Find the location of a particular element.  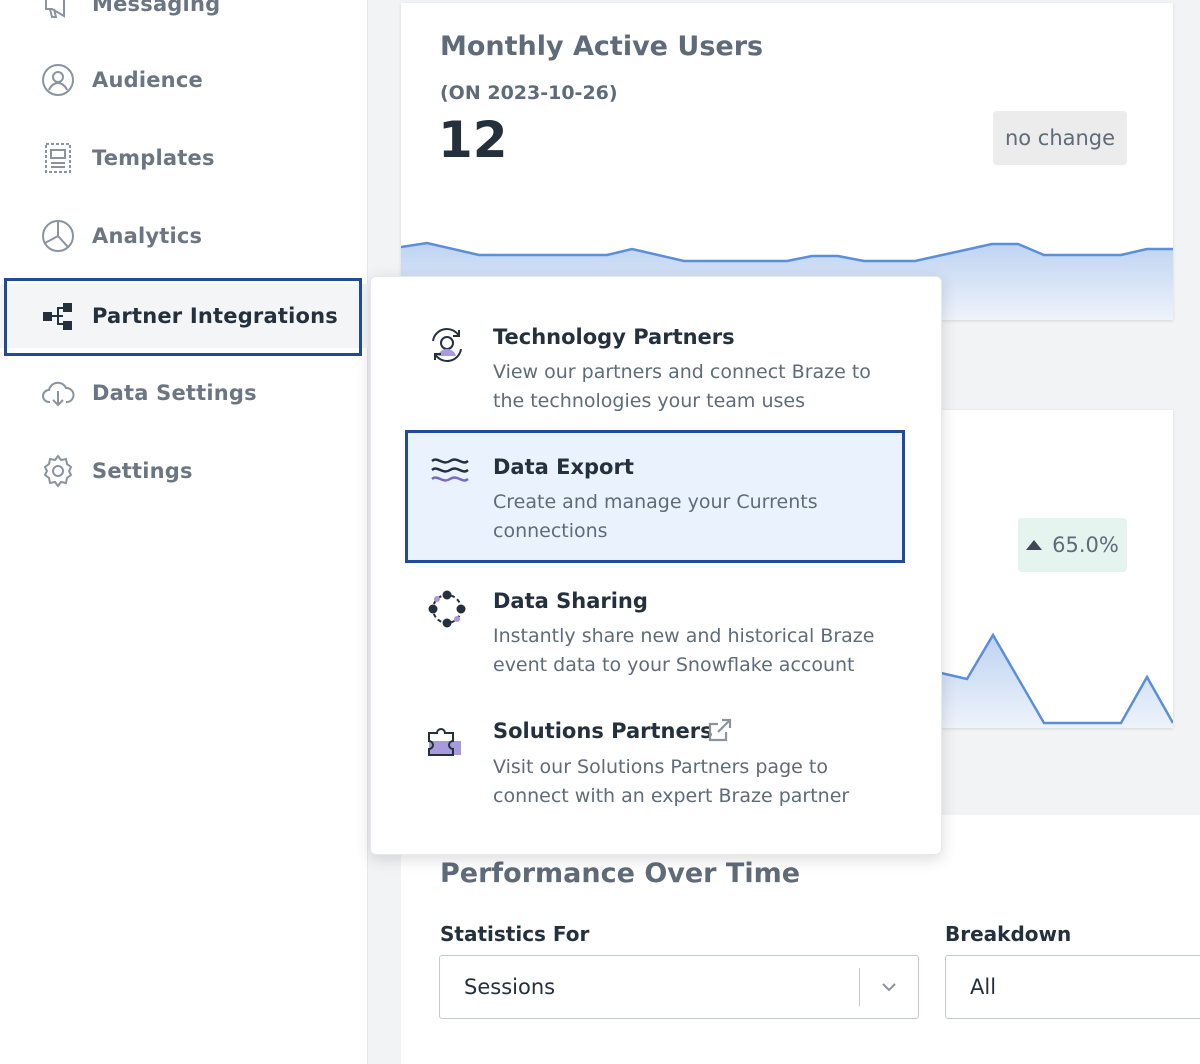

breakdown-select: All is located at coordinates (1072, 987).